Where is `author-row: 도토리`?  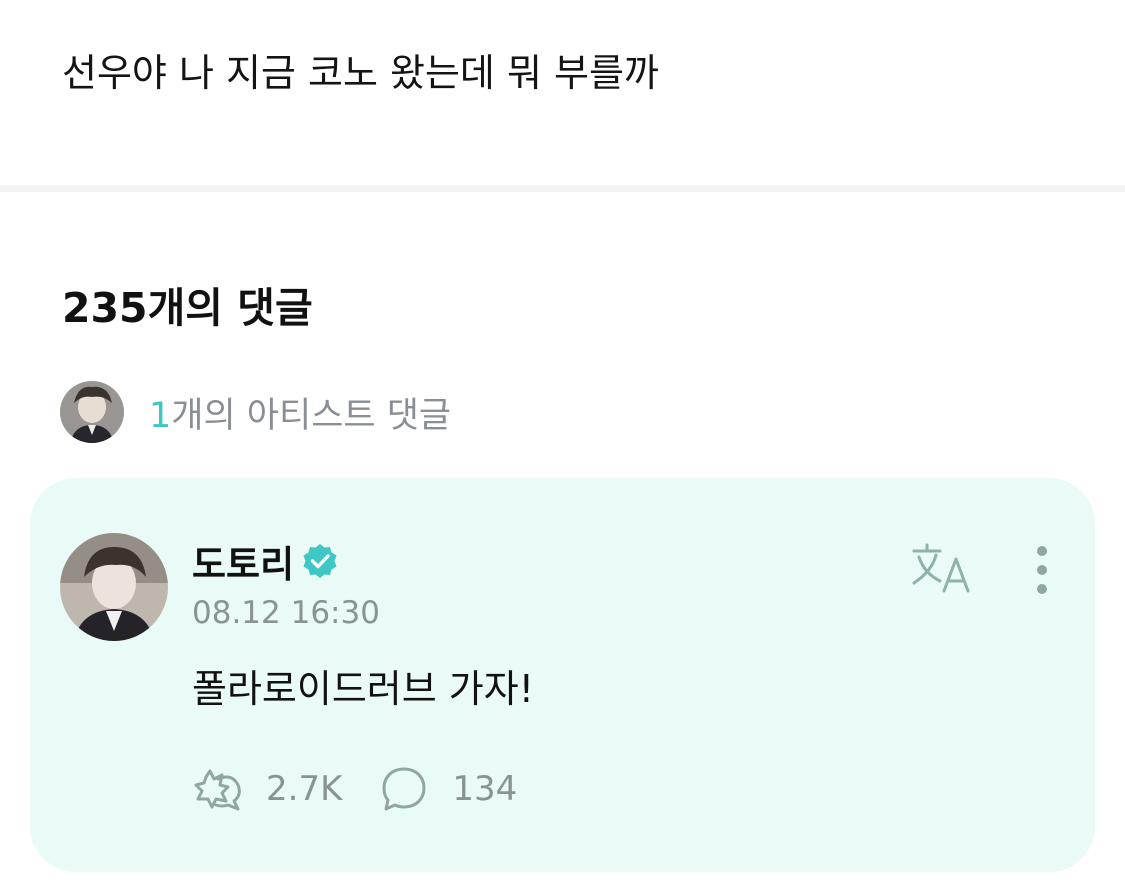
author-row: 도토리 is located at coordinates (265, 561).